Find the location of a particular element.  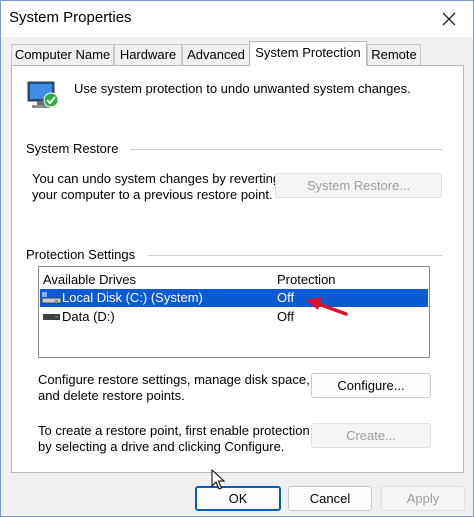

drive-name: Local Disk (C:) (System) is located at coordinates (132, 297).